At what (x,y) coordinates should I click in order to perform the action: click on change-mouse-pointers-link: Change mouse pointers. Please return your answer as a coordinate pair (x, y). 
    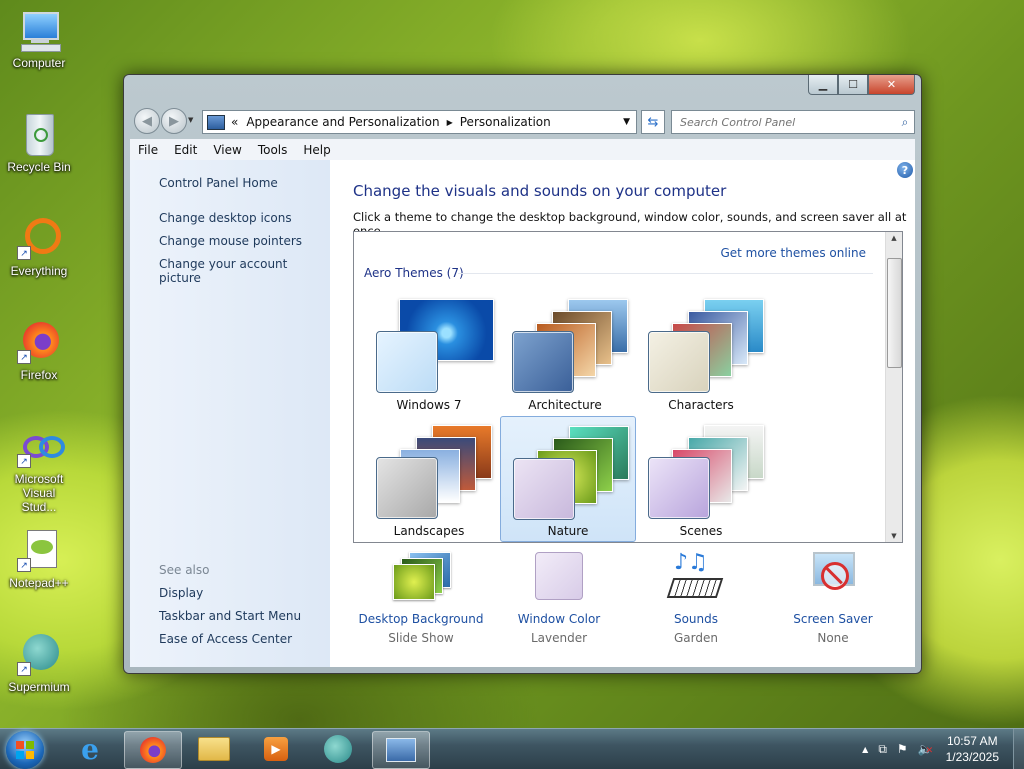
    Looking at the image, I should click on (230, 241).